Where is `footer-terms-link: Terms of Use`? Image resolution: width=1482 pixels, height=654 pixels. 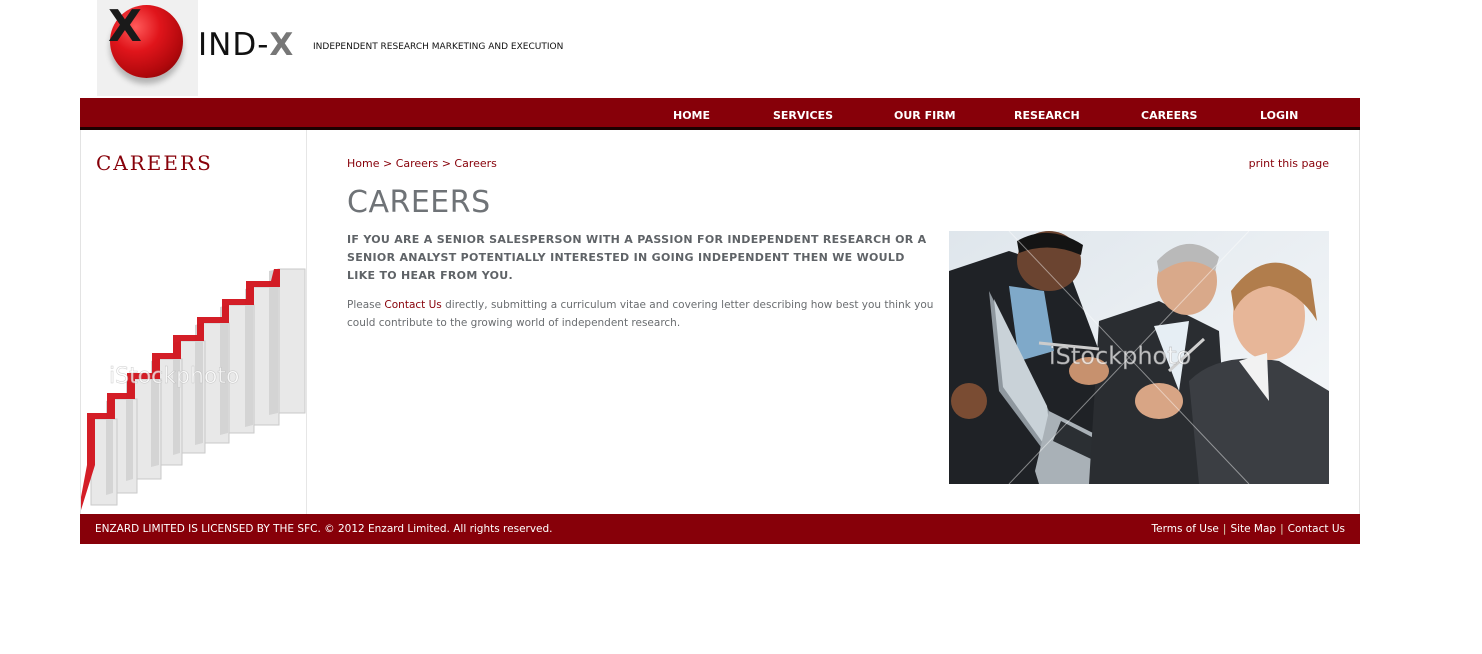
footer-terms-link: Terms of Use is located at coordinates (1185, 529).